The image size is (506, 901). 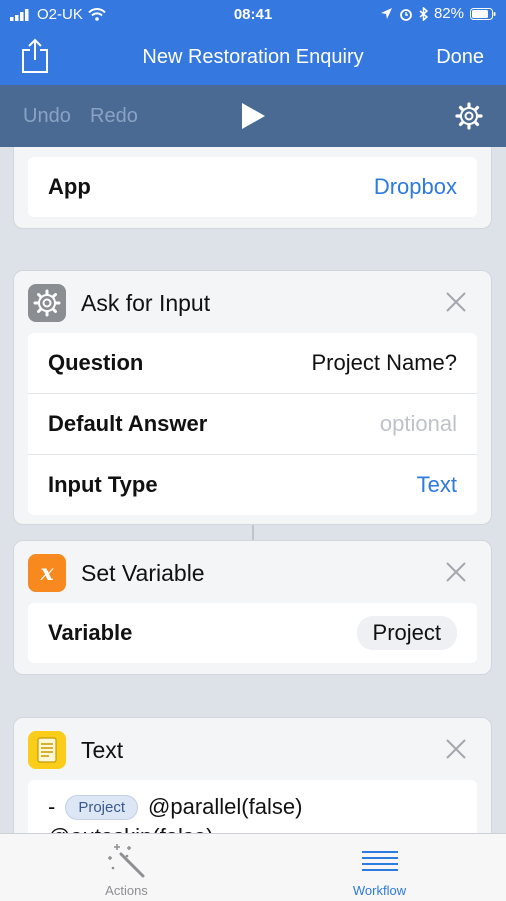 I want to click on variable-row: Variable Project, so click(x=252, y=633).